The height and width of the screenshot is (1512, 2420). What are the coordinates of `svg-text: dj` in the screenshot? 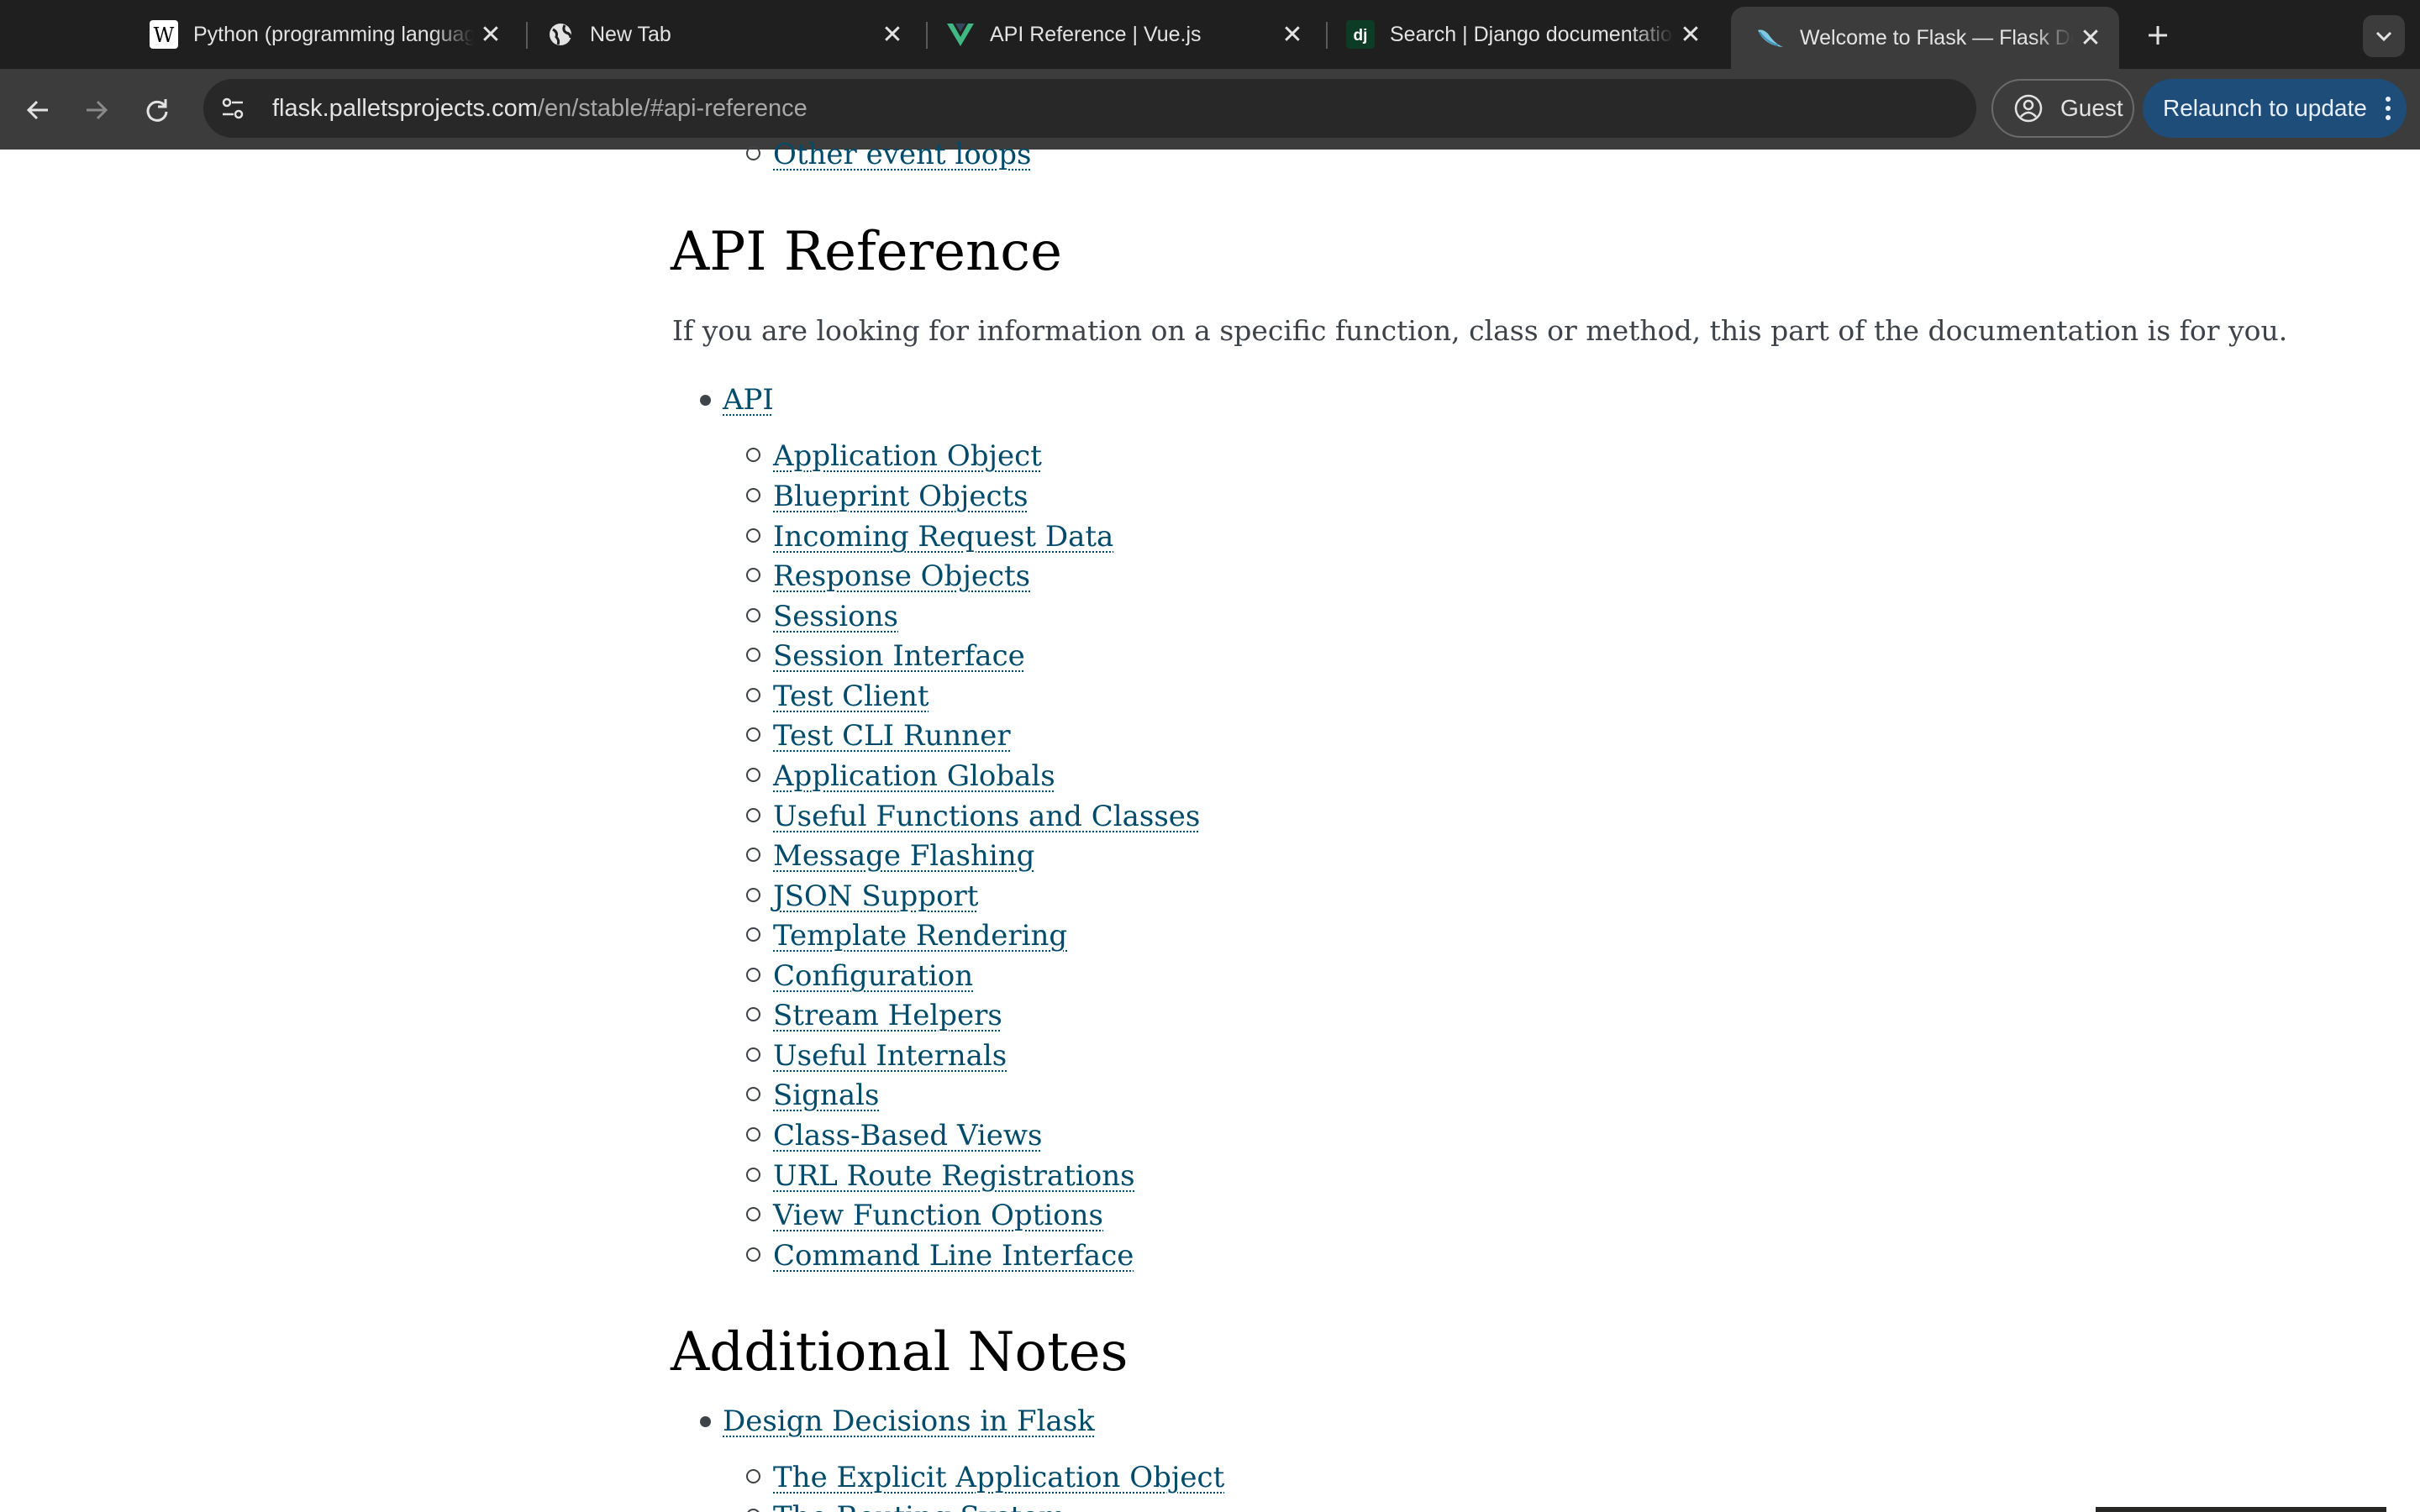 It's located at (1361, 36).